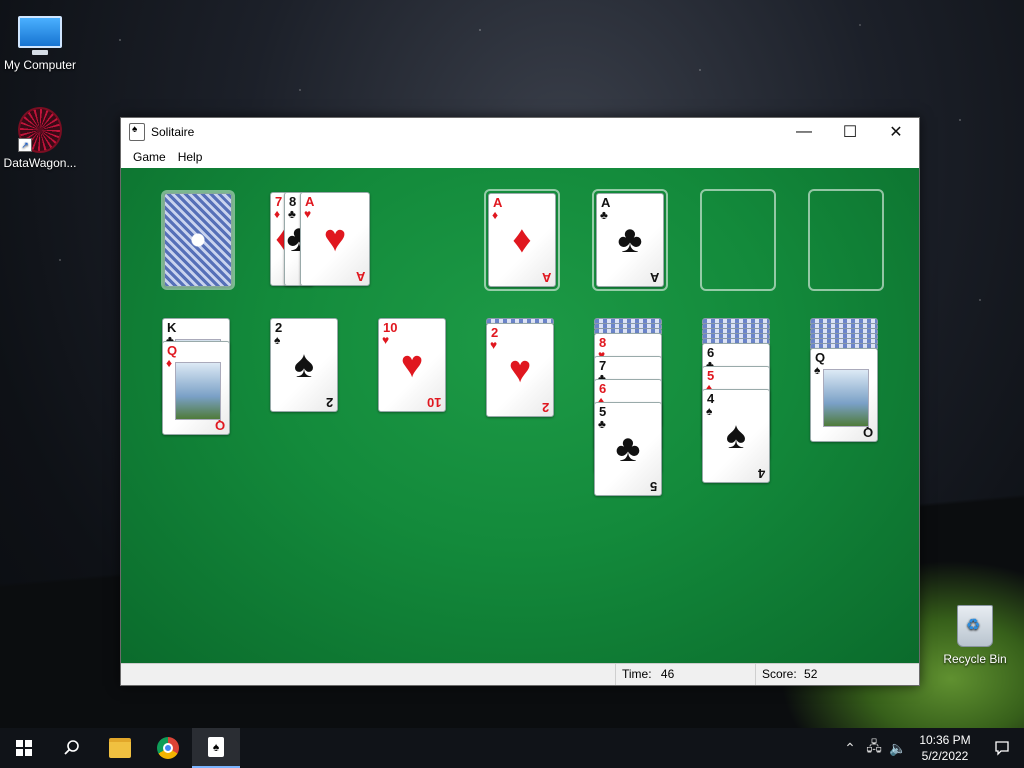  I want to click on card-suit: ♠, so click(817, 370).